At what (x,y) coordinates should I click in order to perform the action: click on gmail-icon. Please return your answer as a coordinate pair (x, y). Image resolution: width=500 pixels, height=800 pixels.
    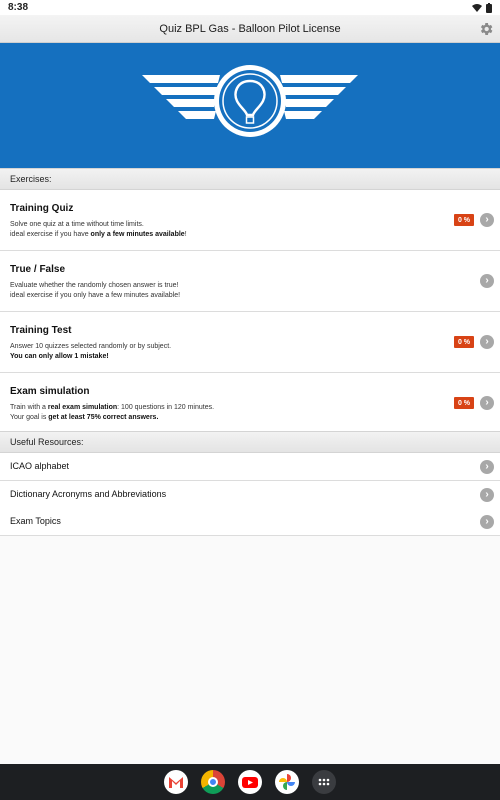
    Looking at the image, I should click on (176, 782).